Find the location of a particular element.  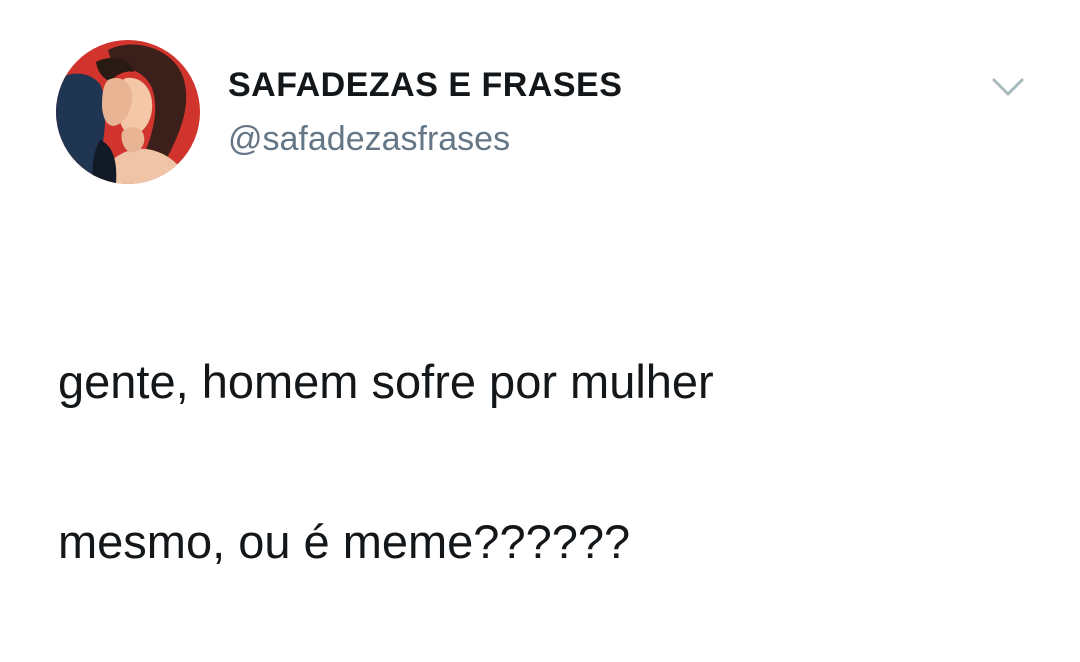

username-handle: @safadezasfrases is located at coordinates (369, 139).